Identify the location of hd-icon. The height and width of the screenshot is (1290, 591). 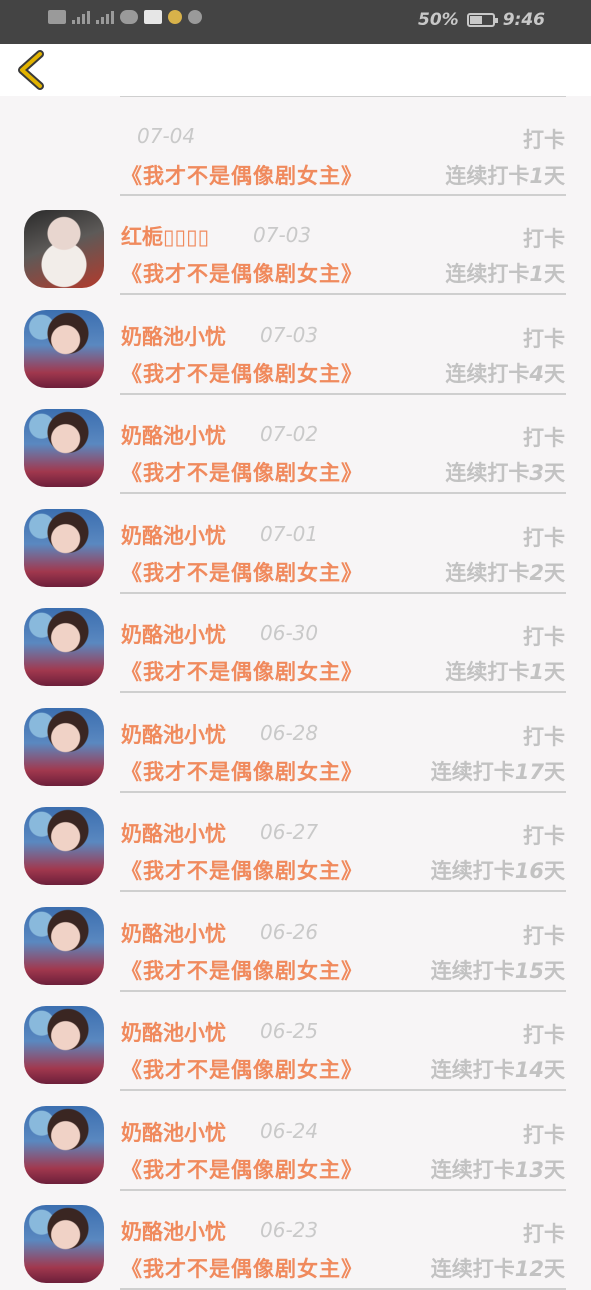
(57, 17).